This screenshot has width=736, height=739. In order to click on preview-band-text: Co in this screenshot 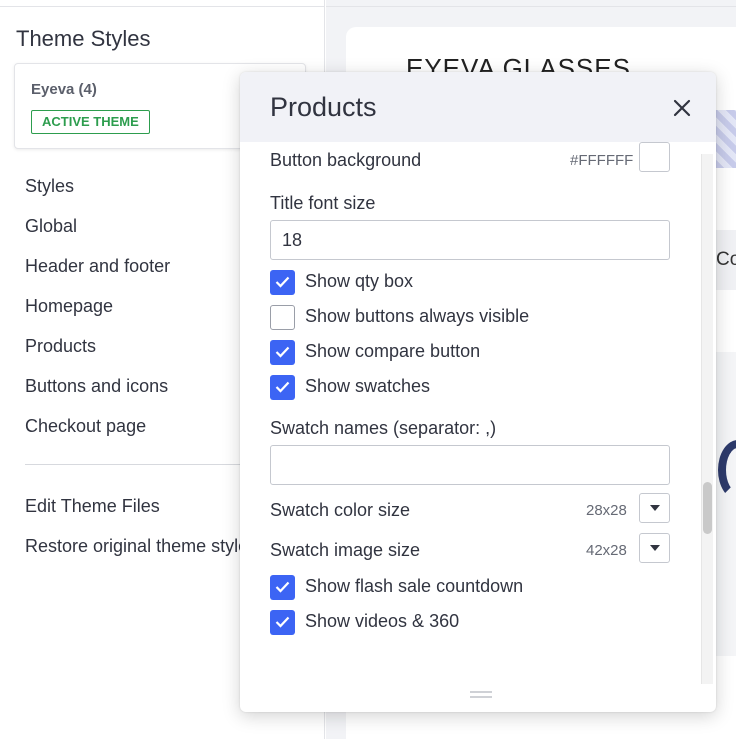, I will do `click(726, 259)`.